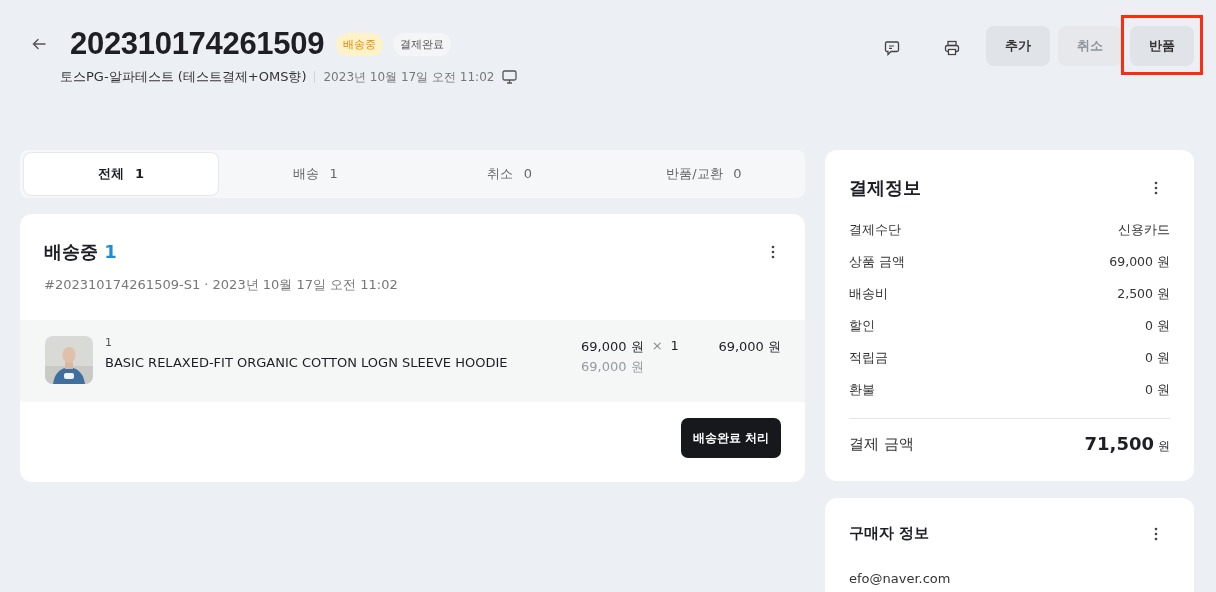 The width and height of the screenshot is (1216, 592). What do you see at coordinates (885, 188) in the screenshot?
I see `card-title: 결제정보` at bounding box center [885, 188].